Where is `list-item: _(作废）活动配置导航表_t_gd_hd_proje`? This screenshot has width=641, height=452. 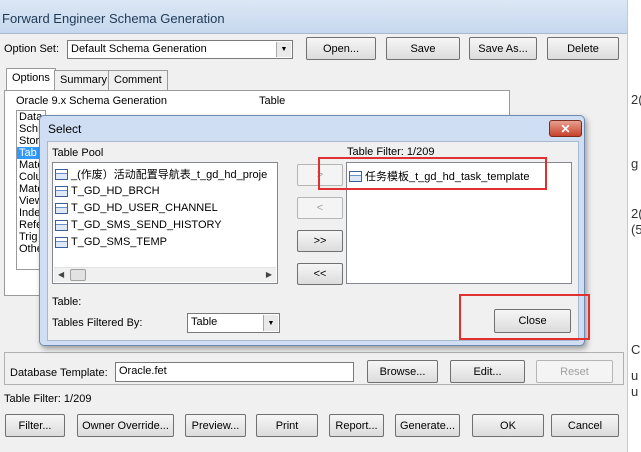
list-item: _(作废）活动配置导航表_t_gd_hd_proje is located at coordinates (161, 174).